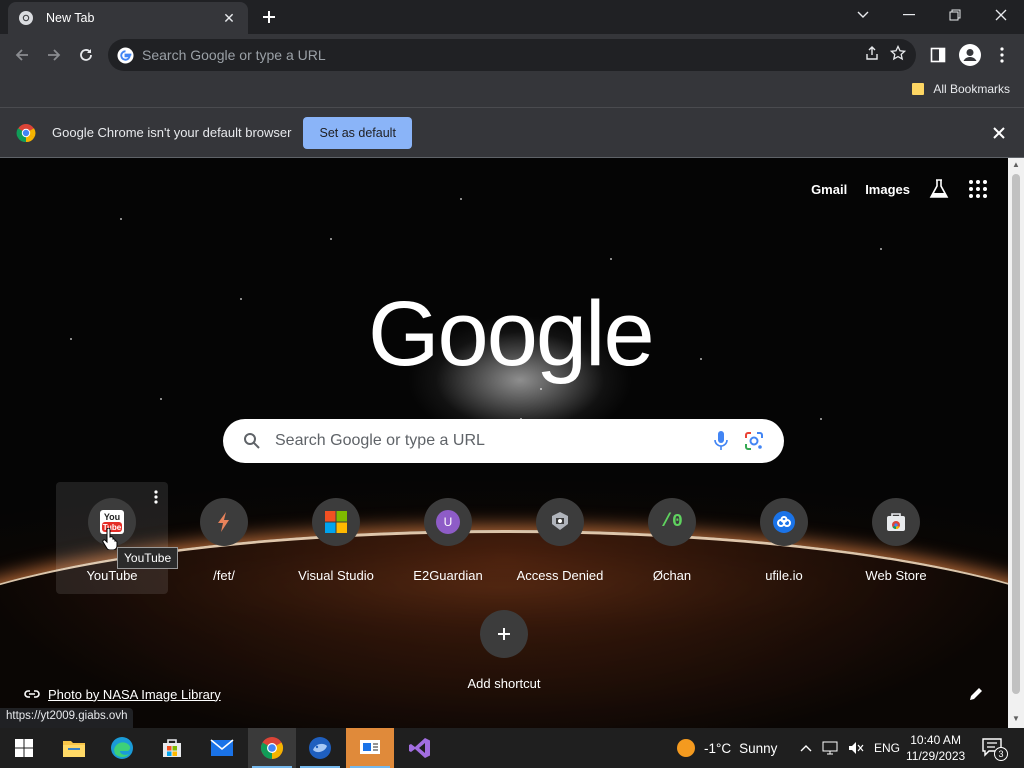  What do you see at coordinates (721, 441) in the screenshot?
I see `voice-search-icon` at bounding box center [721, 441].